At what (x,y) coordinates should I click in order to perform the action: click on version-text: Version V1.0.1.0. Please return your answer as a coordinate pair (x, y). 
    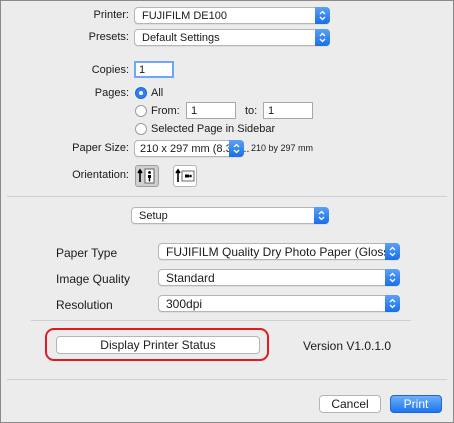
    Looking at the image, I should click on (347, 346).